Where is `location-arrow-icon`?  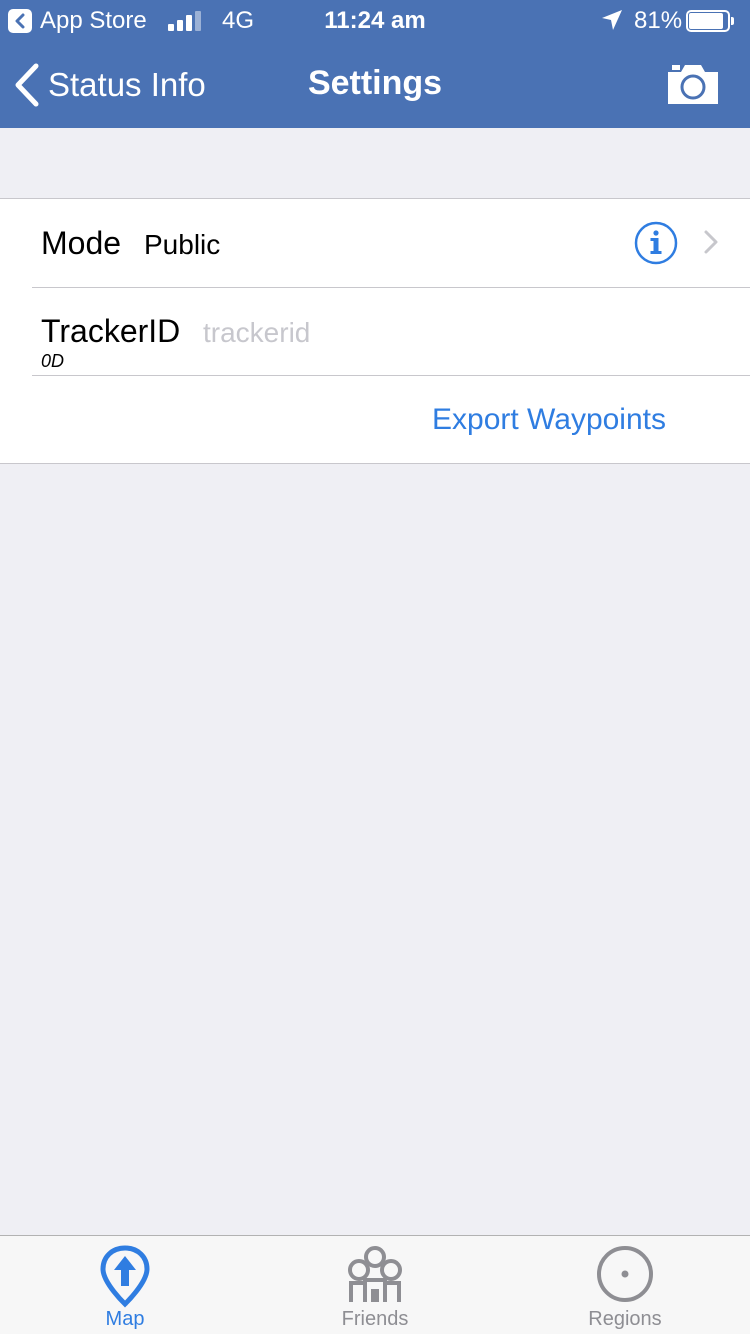
location-arrow-icon is located at coordinates (612, 20).